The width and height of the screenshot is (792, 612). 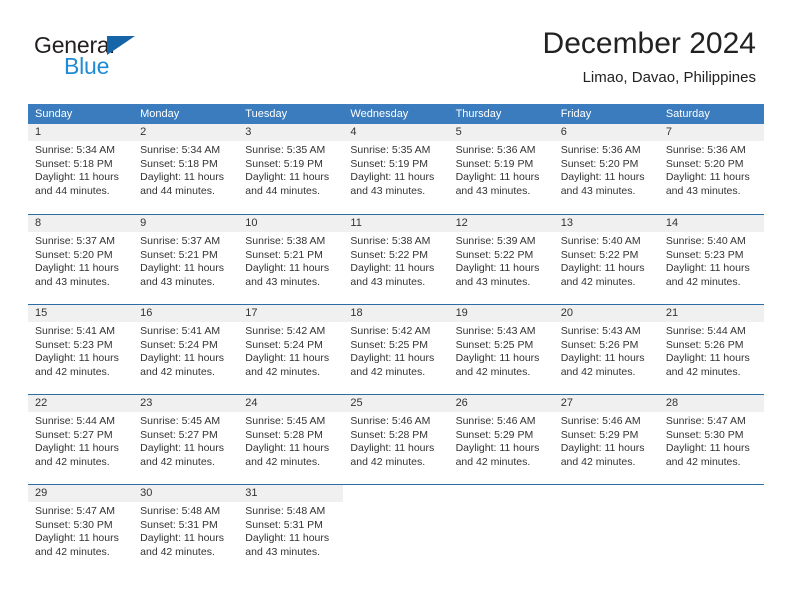 I want to click on day-number: 22, so click(x=41, y=403).